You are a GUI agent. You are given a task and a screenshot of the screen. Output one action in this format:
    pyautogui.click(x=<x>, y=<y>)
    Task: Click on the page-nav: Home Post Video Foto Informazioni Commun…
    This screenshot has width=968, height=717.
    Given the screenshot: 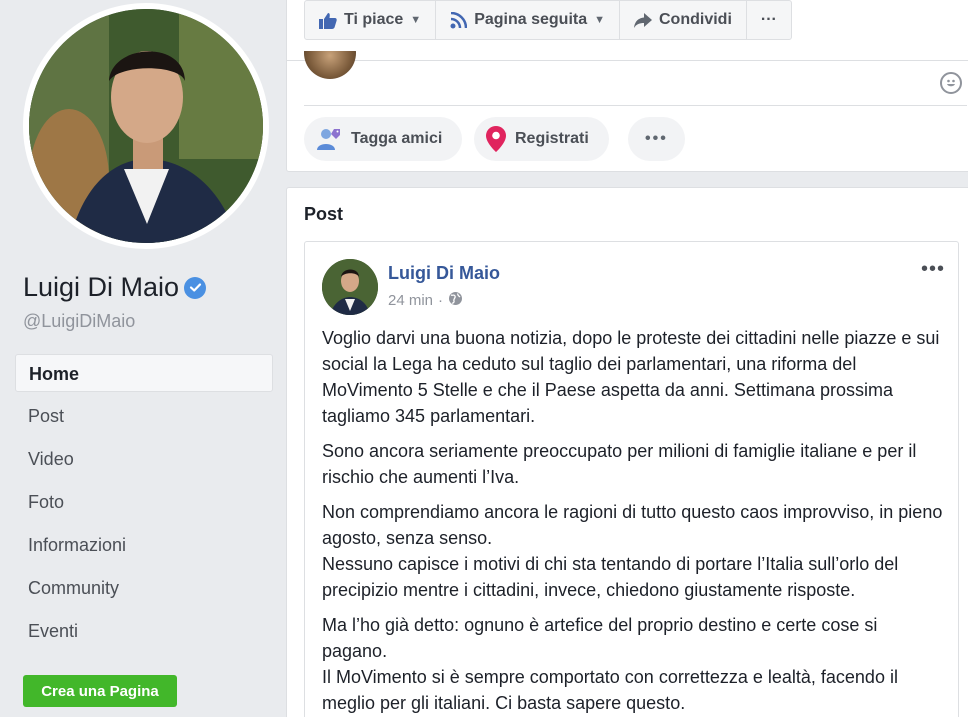 What is the action you would take?
    pyautogui.click(x=144, y=504)
    